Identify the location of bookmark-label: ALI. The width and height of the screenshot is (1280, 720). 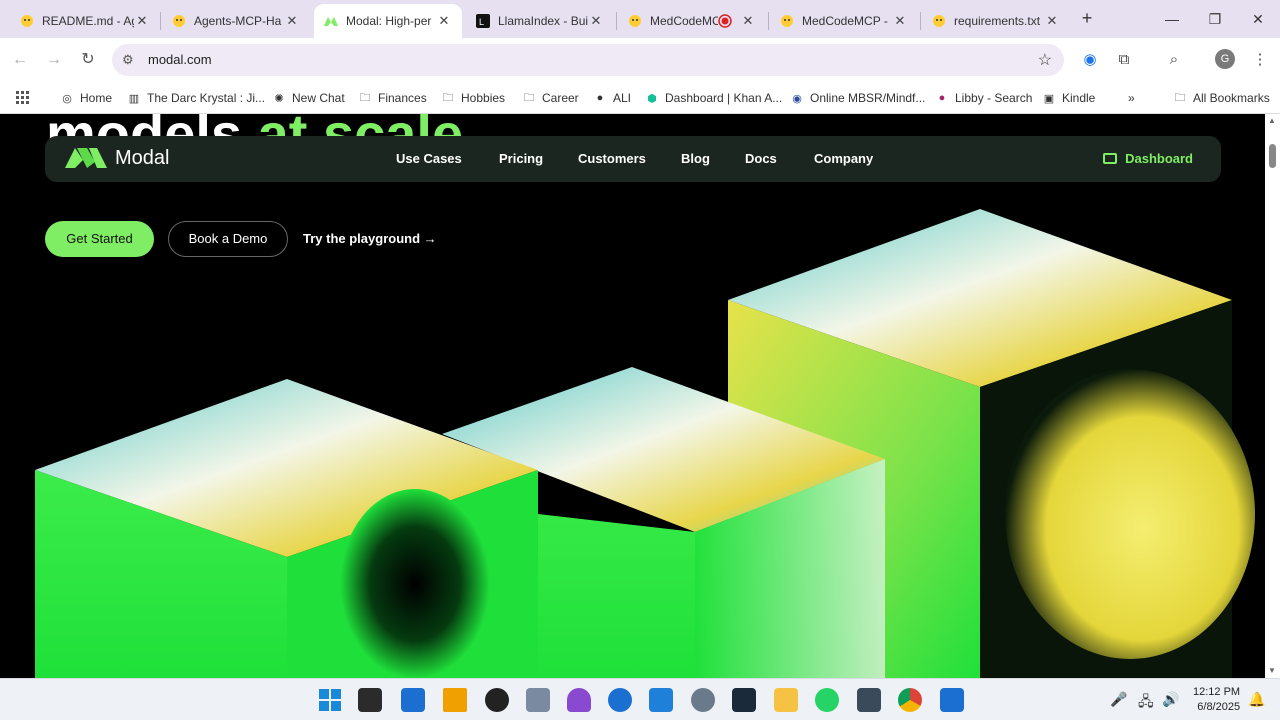
(622, 98).